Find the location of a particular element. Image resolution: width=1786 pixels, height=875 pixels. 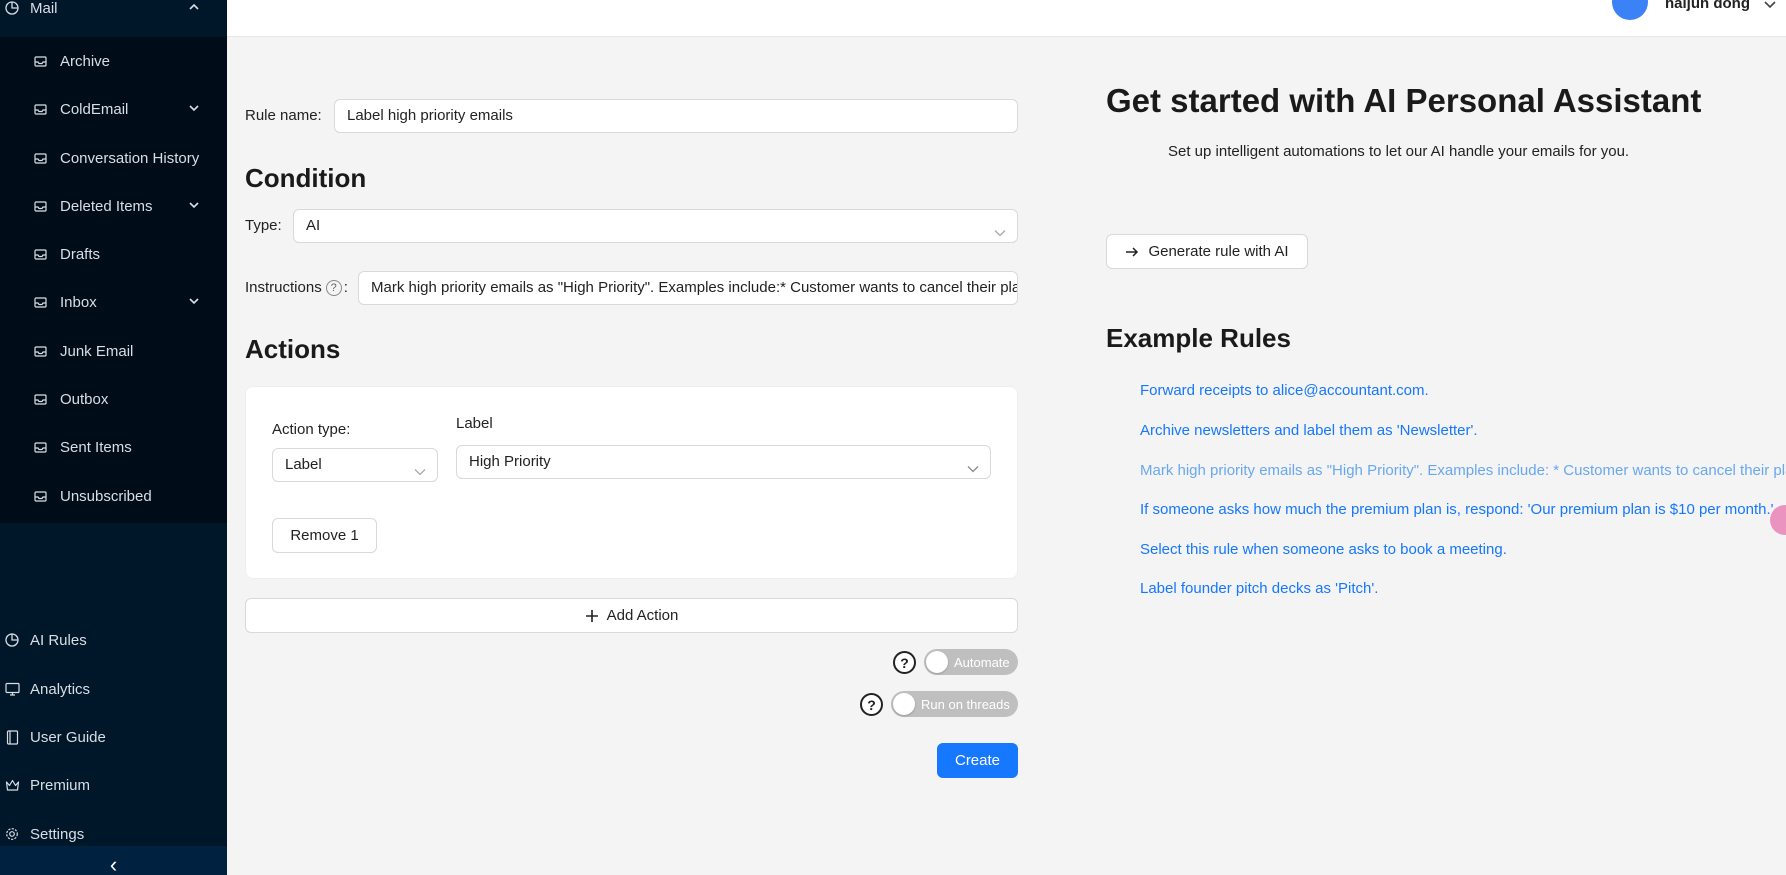

sidebar-item-label: Mail is located at coordinates (44, 8).